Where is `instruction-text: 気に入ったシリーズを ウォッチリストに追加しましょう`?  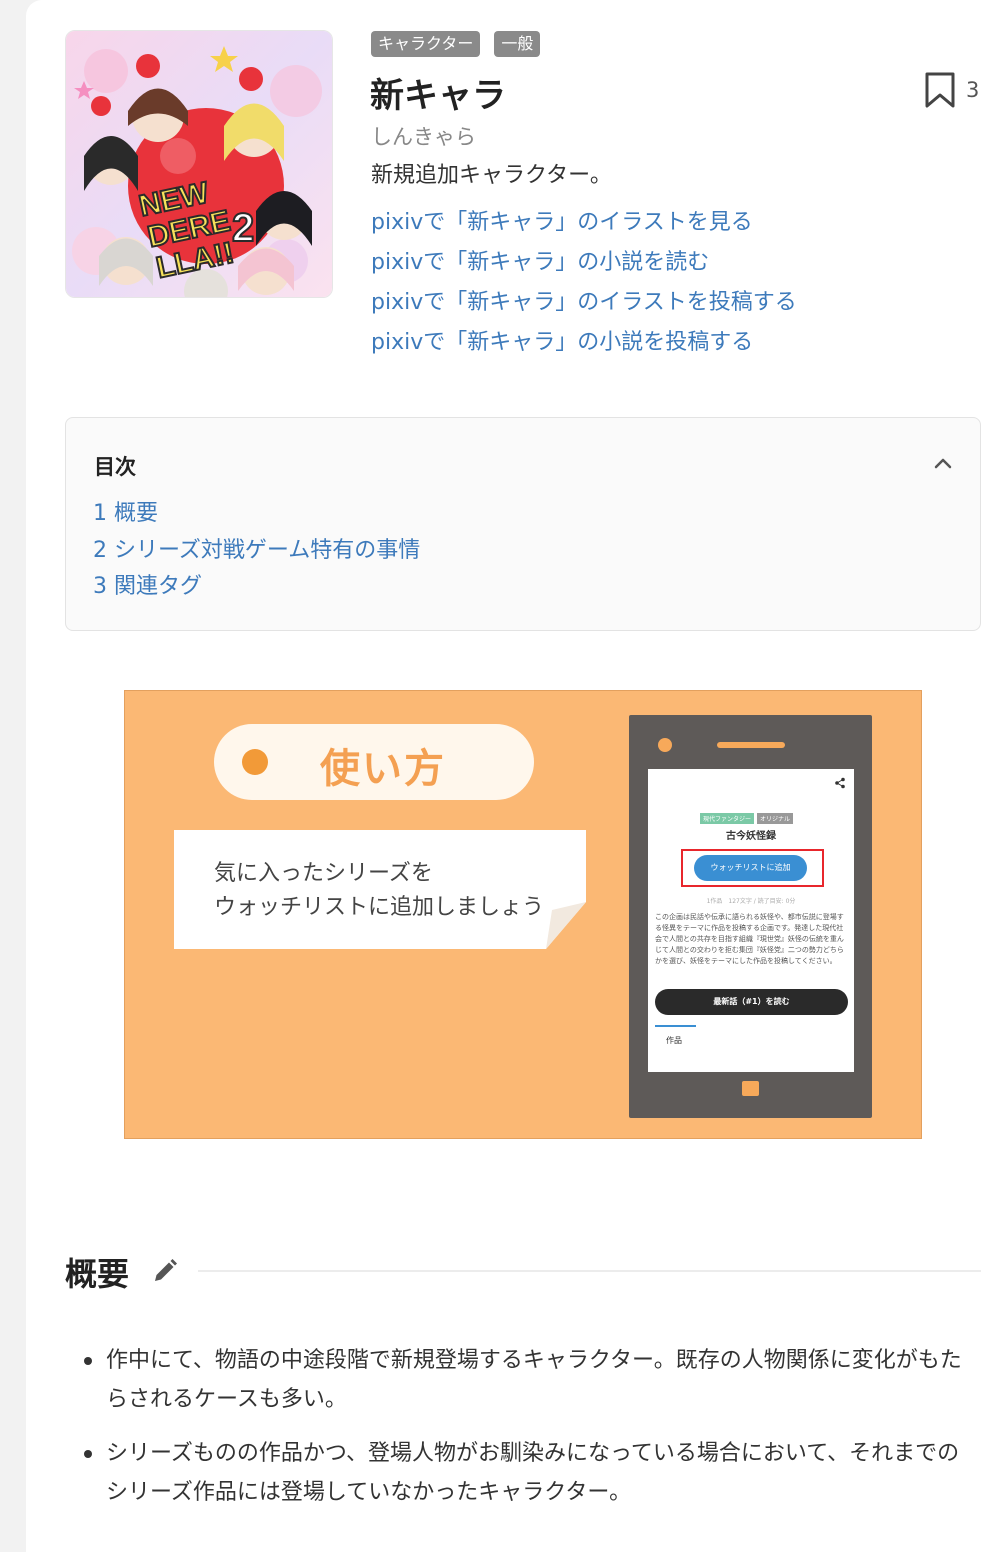 instruction-text: 気に入ったシリーズを ウォッチリストに追加しましょう is located at coordinates (379, 891).